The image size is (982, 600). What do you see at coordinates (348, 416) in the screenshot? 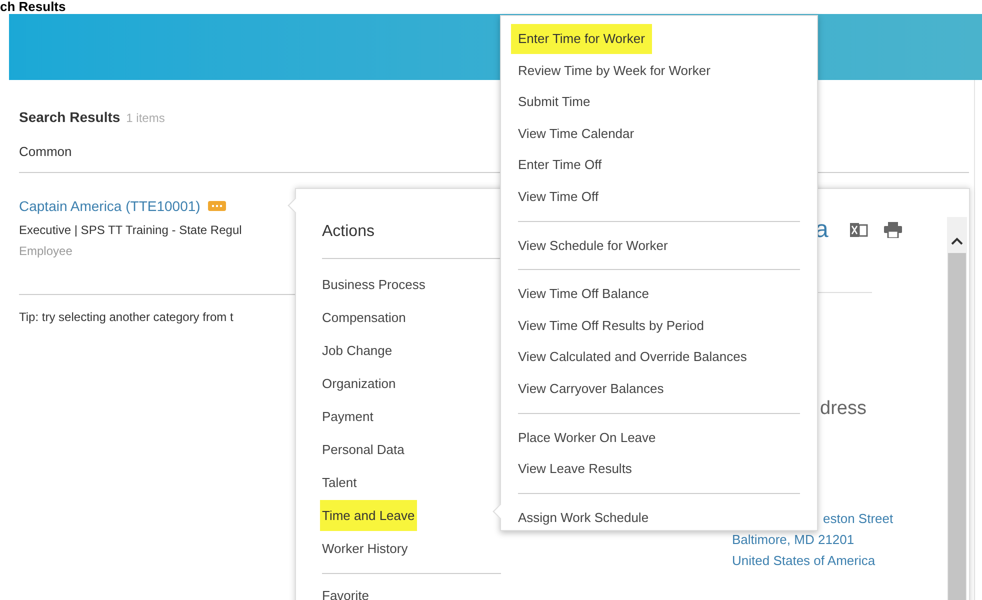
I see `action-category: Payment` at bounding box center [348, 416].